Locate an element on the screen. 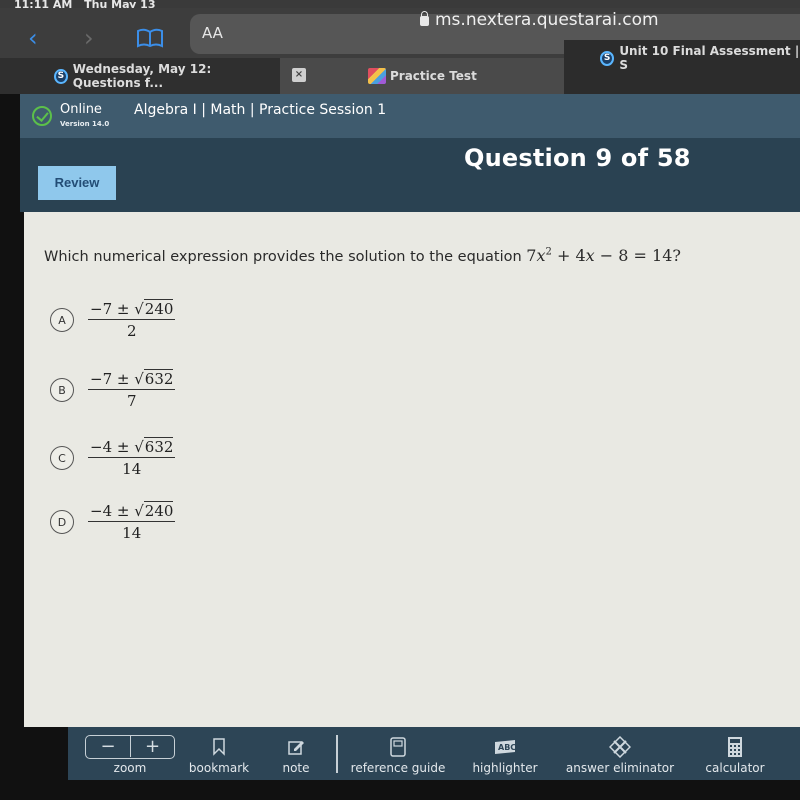 The image size is (800, 800). bookmarks-icon is located at coordinates (150, 38).